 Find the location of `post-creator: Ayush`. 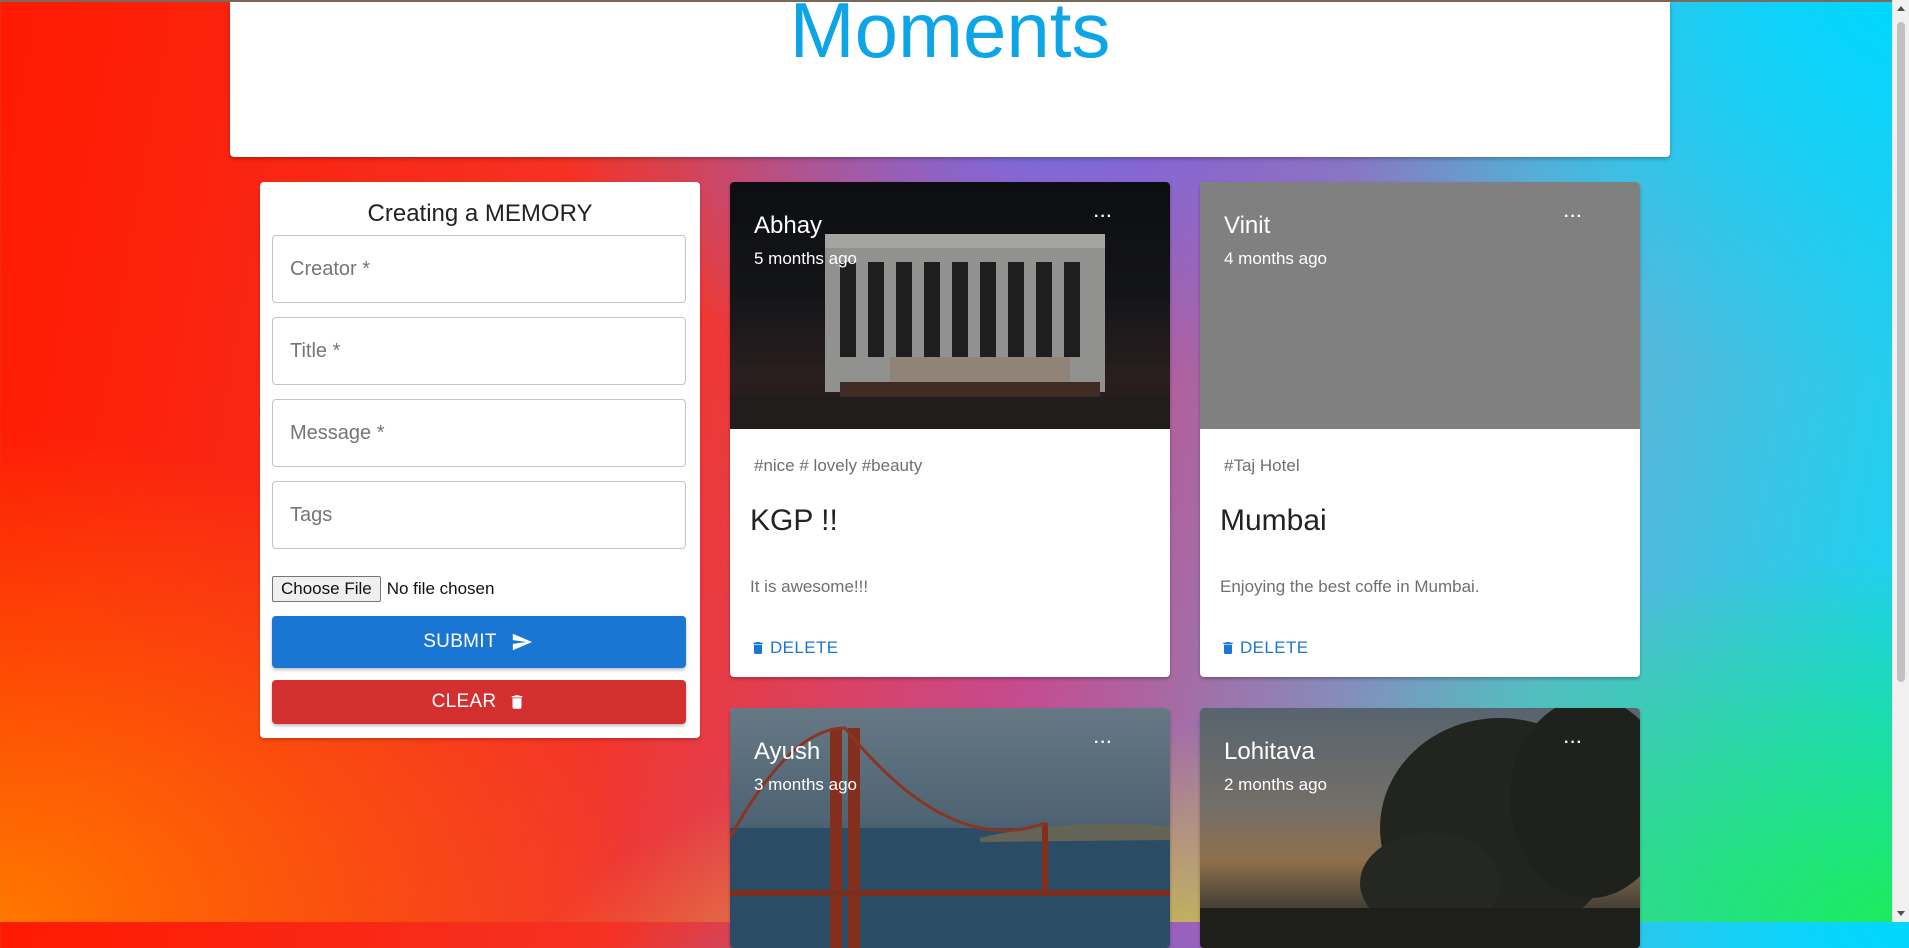

post-creator: Ayush is located at coordinates (787, 751).